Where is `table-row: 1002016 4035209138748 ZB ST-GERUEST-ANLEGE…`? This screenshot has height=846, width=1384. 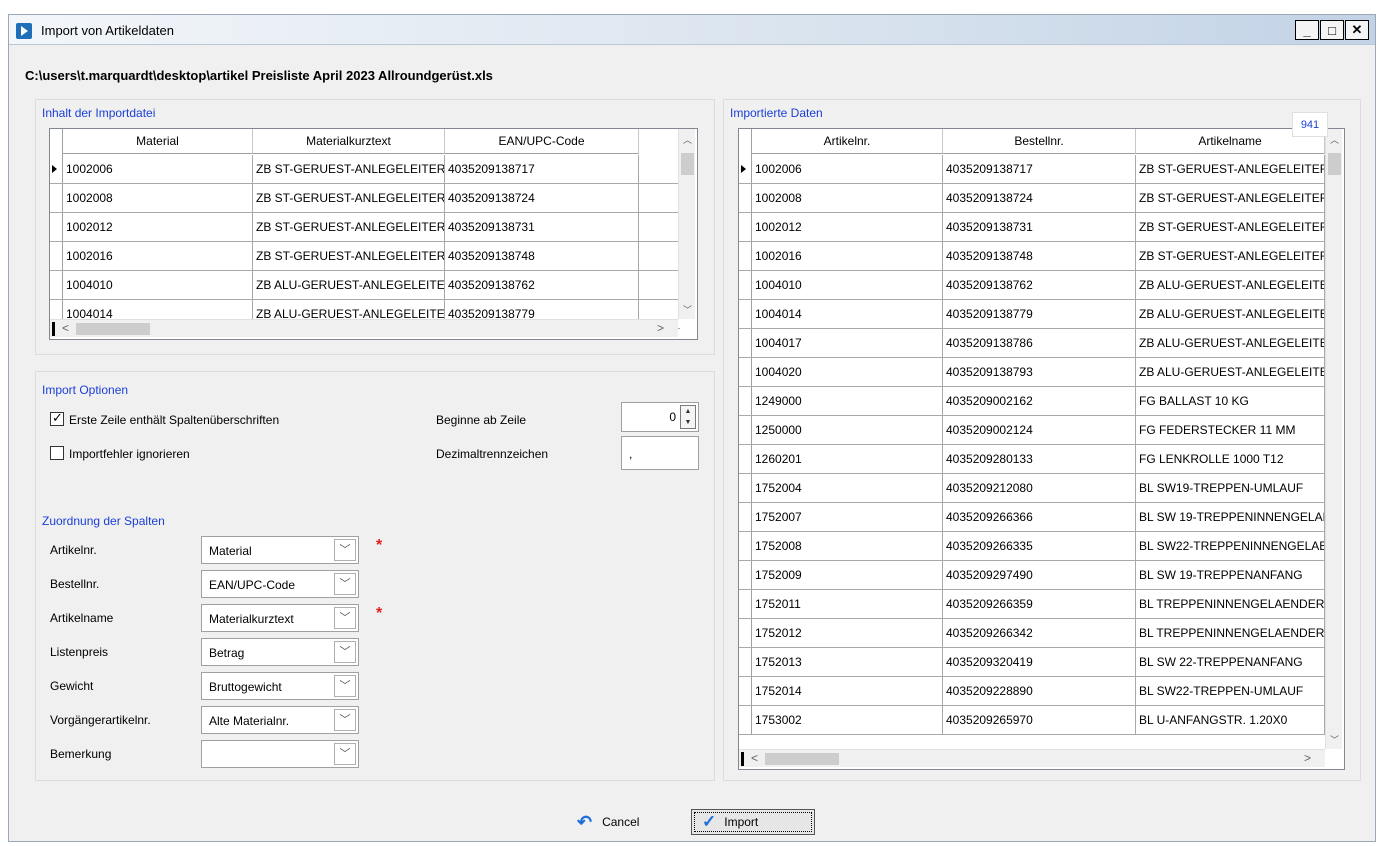 table-row: 1002016 4035209138748 ZB ST-GERUEST-ANLEGE… is located at coordinates (1033, 256).